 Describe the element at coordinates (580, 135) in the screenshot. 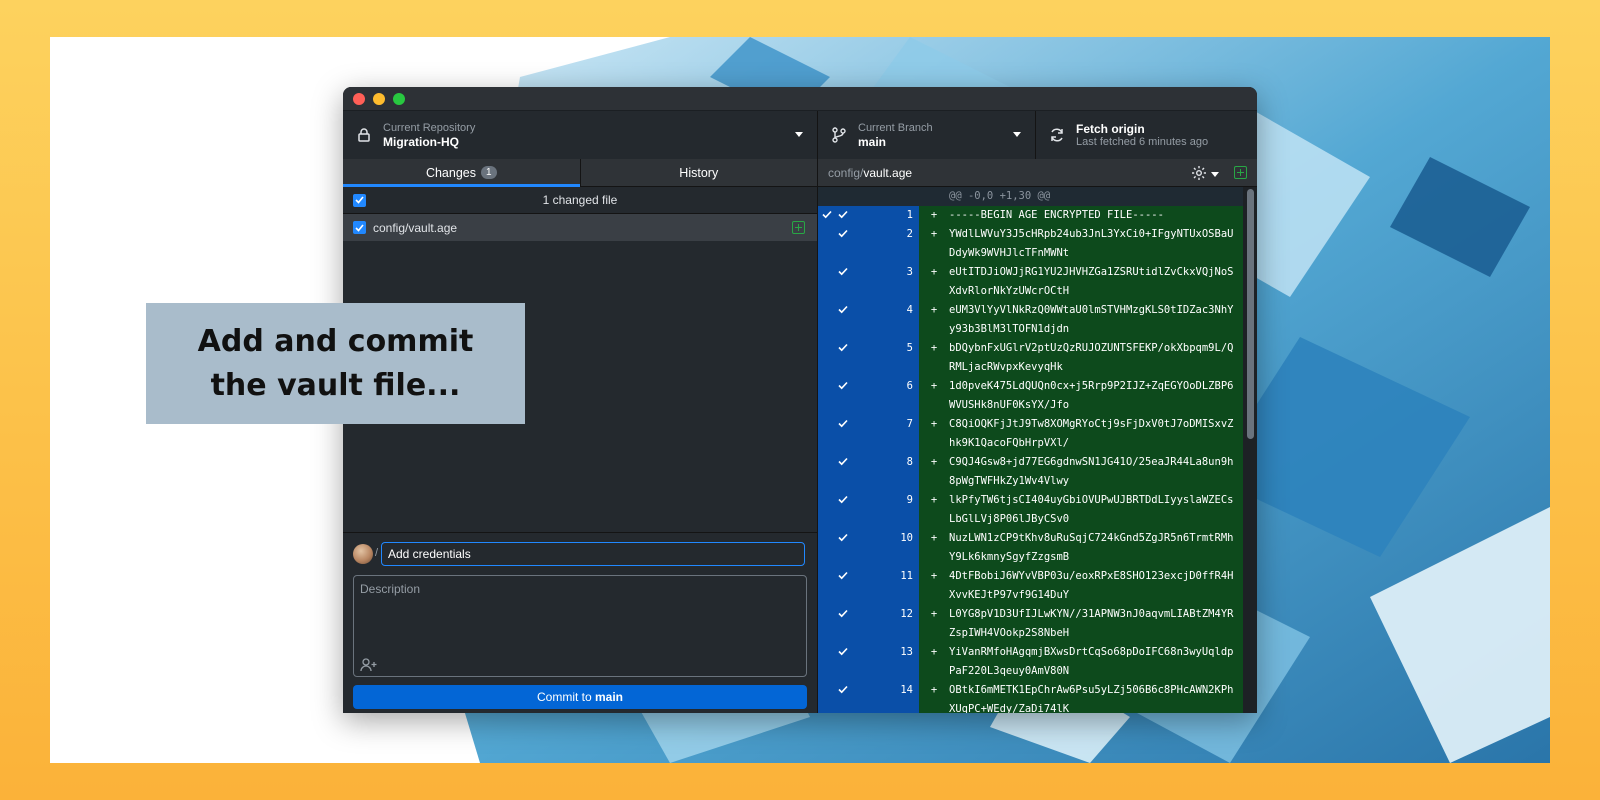

I see `current-repository-button: Current Repository Migration-HQ` at that location.